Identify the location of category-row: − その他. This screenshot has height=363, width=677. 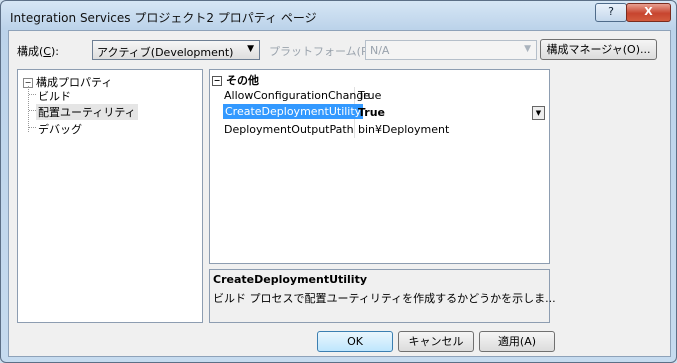
(379, 78).